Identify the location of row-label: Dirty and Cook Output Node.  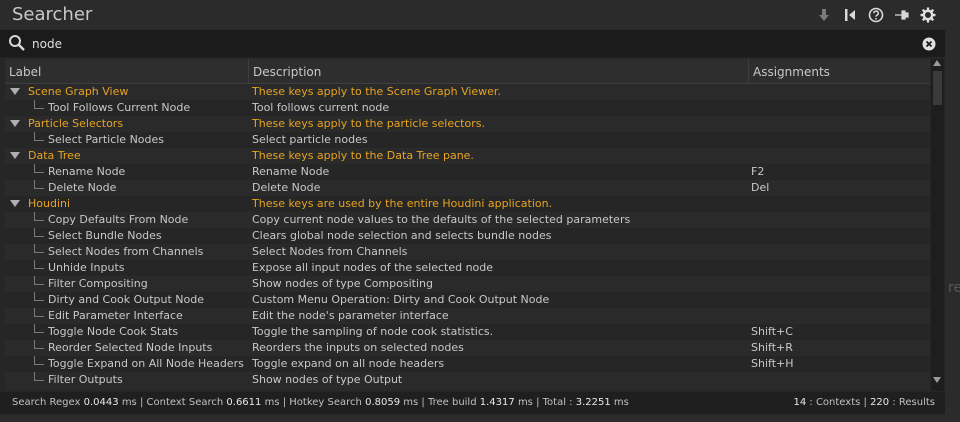
(126, 300).